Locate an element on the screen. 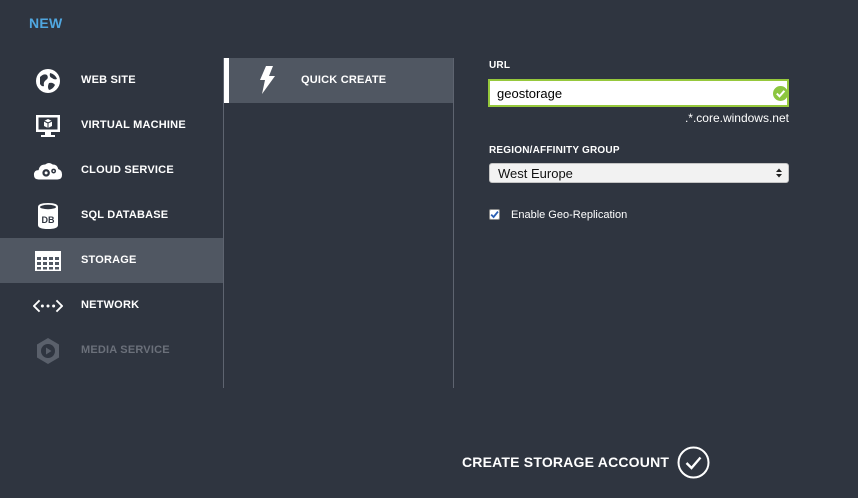 This screenshot has height=498, width=858. nav-item-cloud-service: CLOUD SERVICE is located at coordinates (111, 170).